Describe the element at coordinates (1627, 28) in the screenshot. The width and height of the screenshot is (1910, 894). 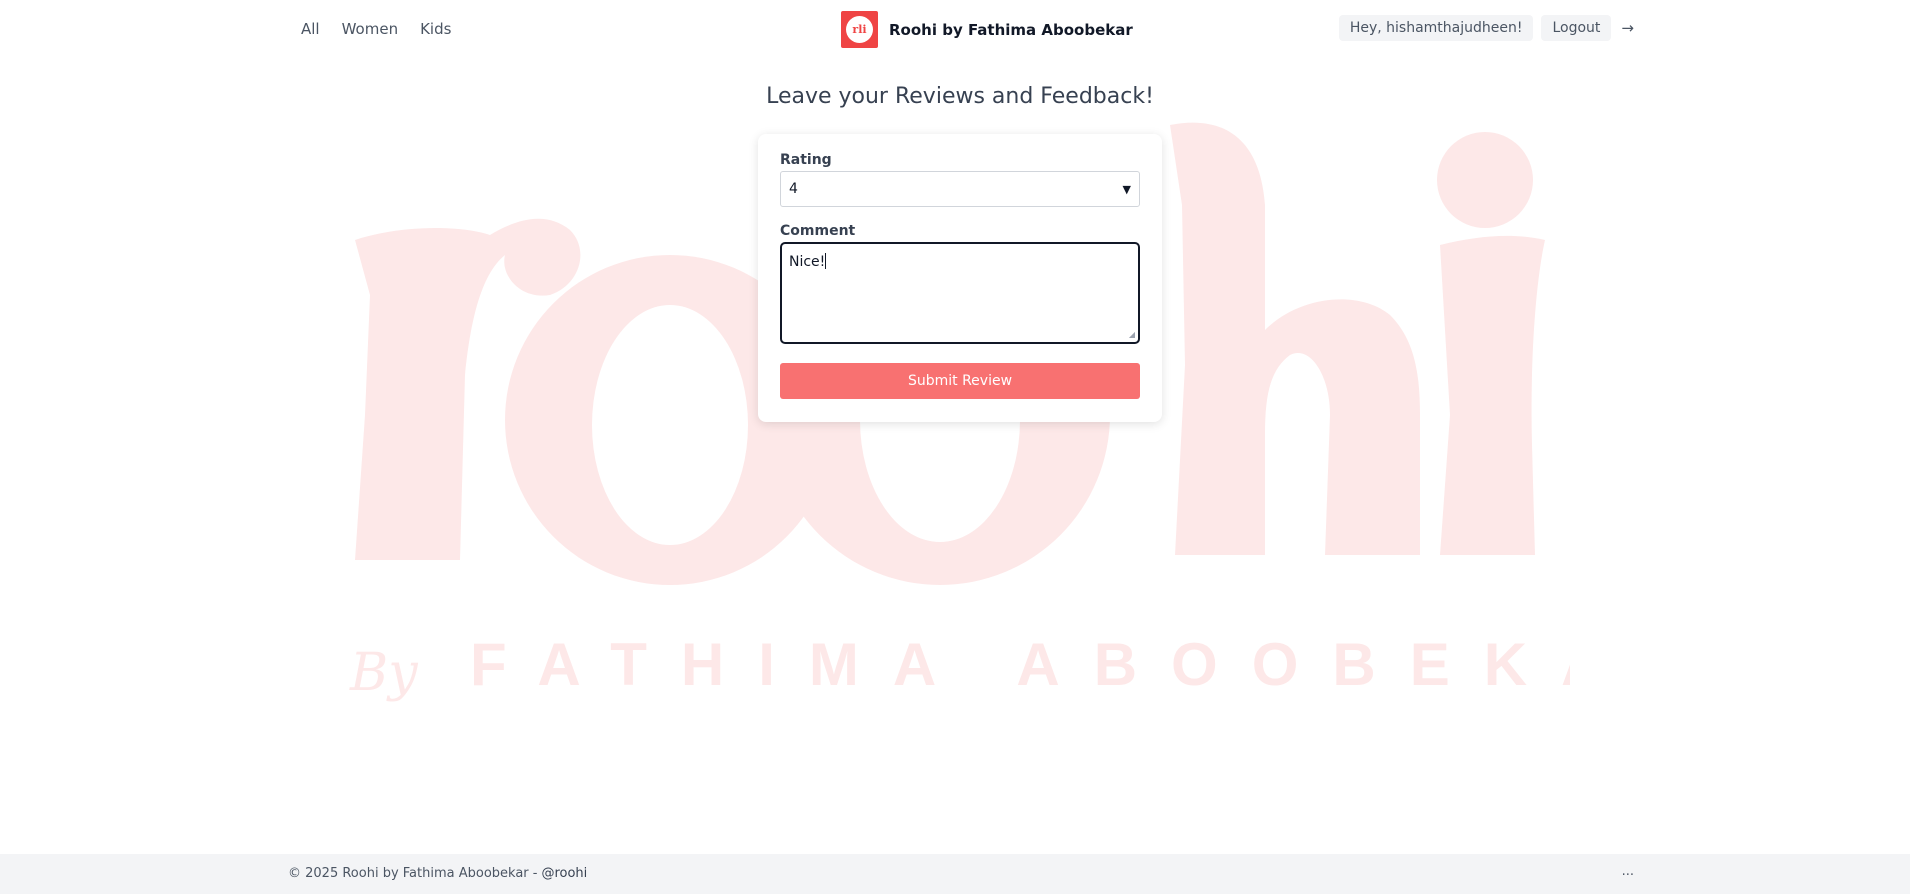
I see `arrow-right-icon: →` at that location.